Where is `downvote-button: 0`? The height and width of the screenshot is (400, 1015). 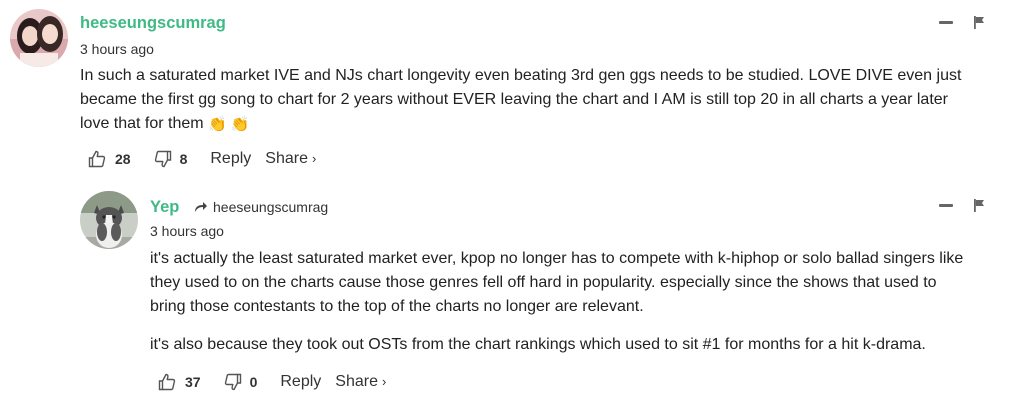 downvote-button: 0 is located at coordinates (241, 382).